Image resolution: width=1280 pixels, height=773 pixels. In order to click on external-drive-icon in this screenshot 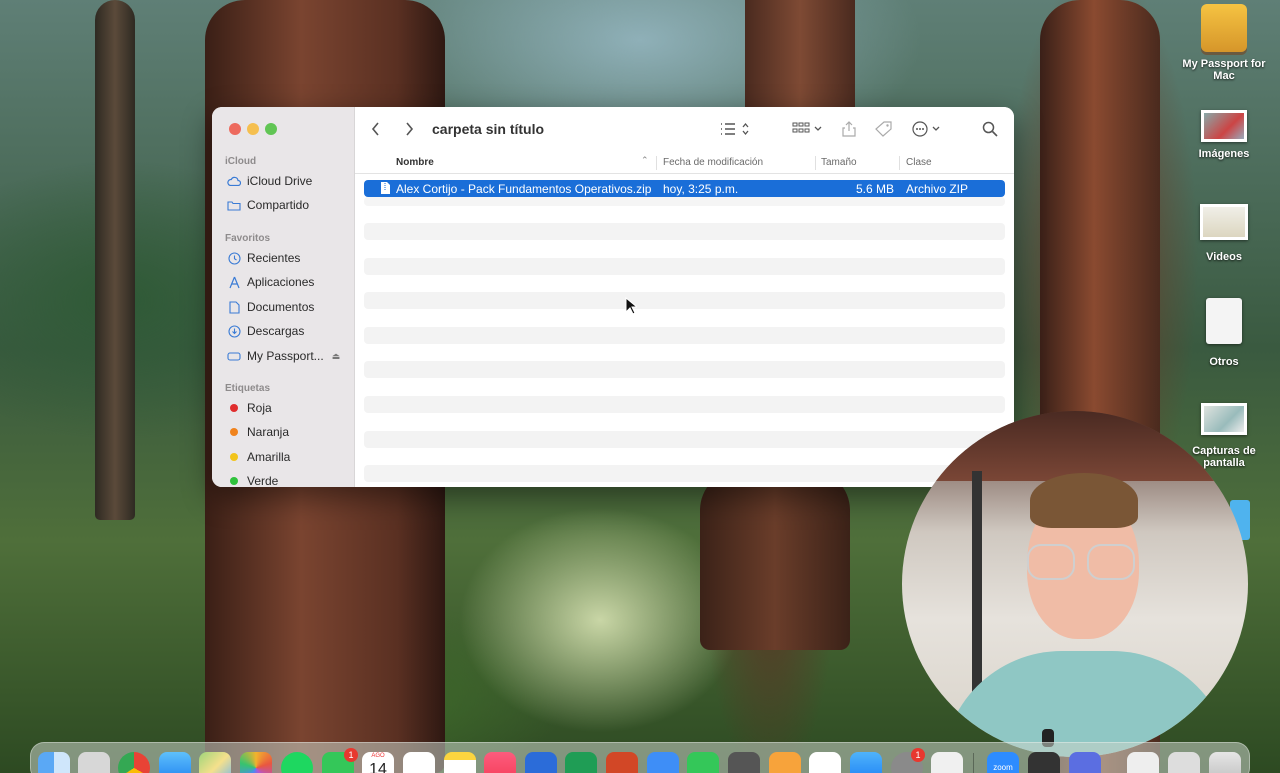, I will do `click(1224, 28)`.